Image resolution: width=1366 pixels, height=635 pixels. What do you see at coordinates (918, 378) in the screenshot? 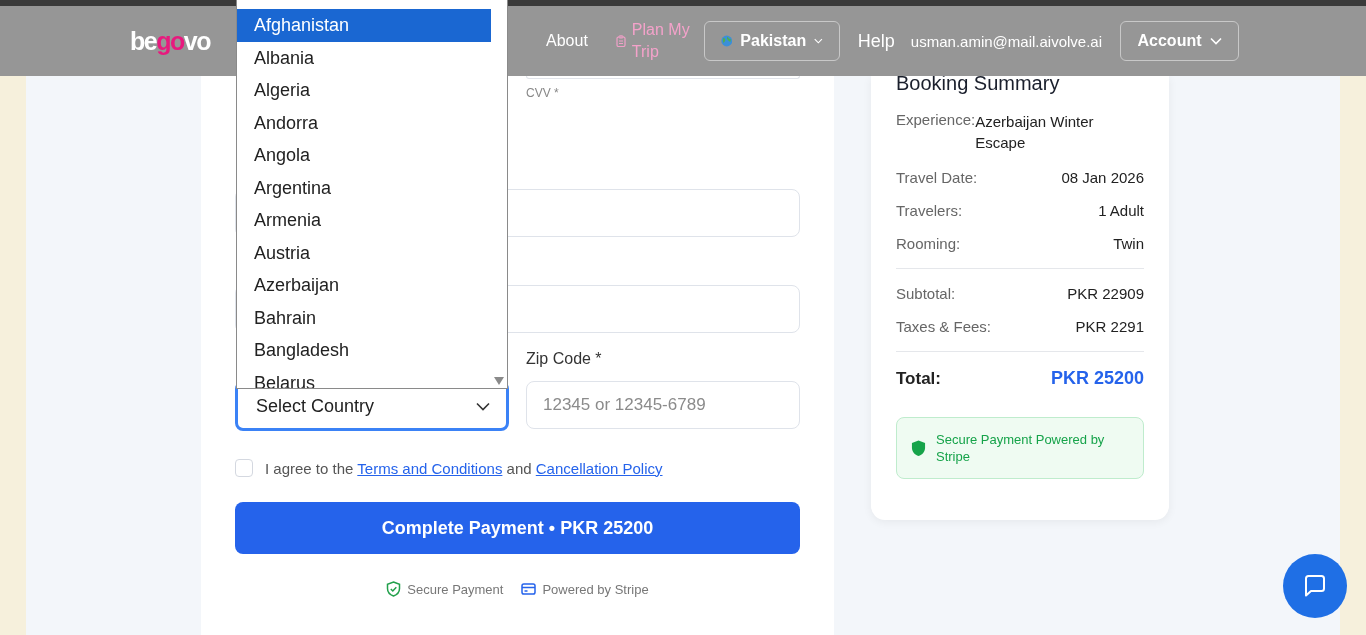
I see `total-label: Total:` at bounding box center [918, 378].